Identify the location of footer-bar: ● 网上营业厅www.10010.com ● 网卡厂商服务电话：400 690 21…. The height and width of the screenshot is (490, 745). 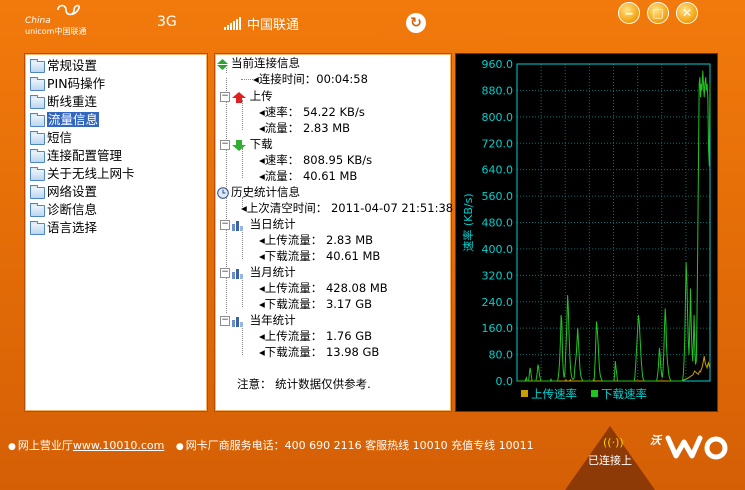
(271, 445).